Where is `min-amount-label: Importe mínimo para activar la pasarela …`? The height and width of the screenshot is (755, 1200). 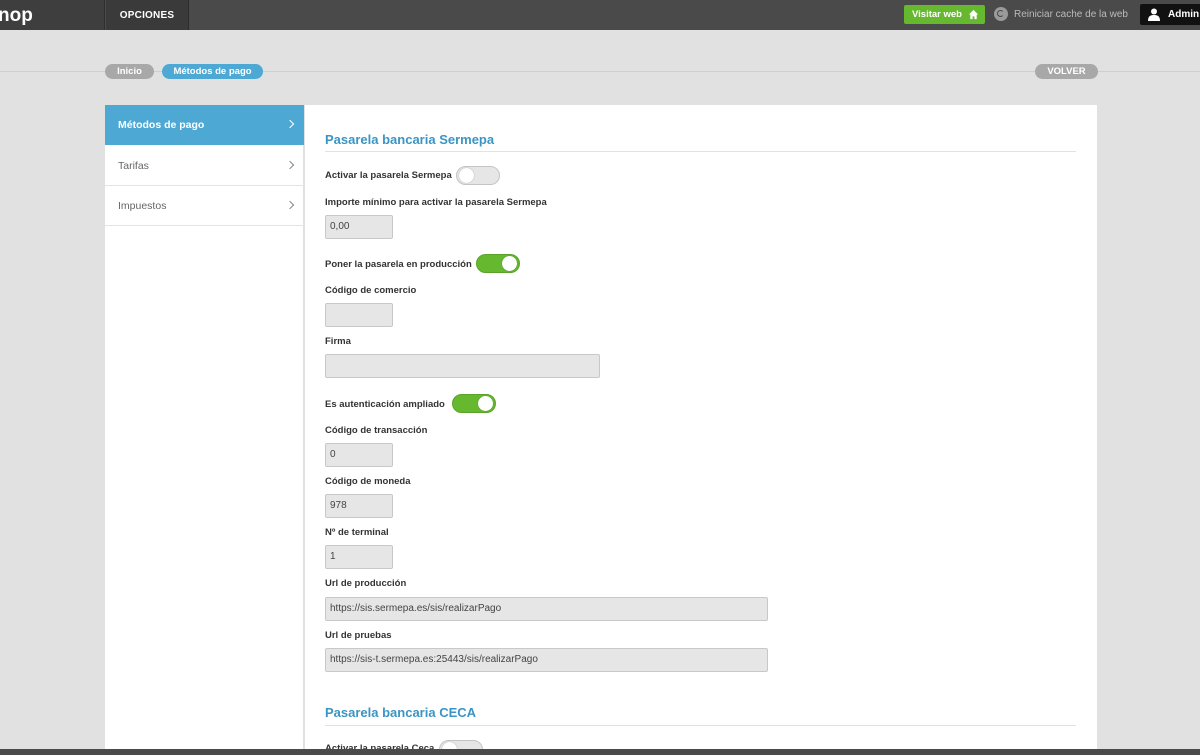
min-amount-label: Importe mínimo para activar la pasarela … is located at coordinates (436, 202).